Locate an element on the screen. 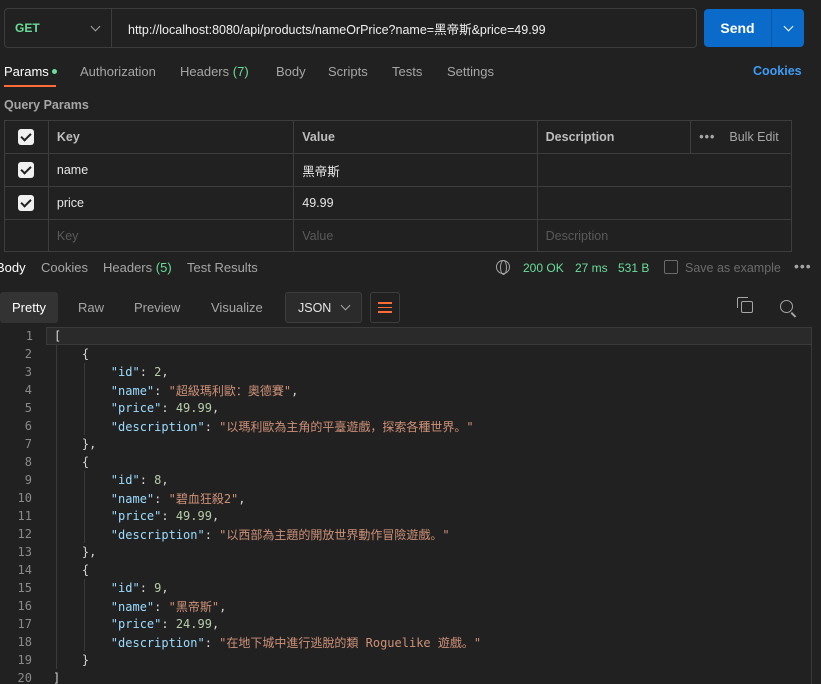 The height and width of the screenshot is (684, 821). line-number: 20 is located at coordinates (24, 677).